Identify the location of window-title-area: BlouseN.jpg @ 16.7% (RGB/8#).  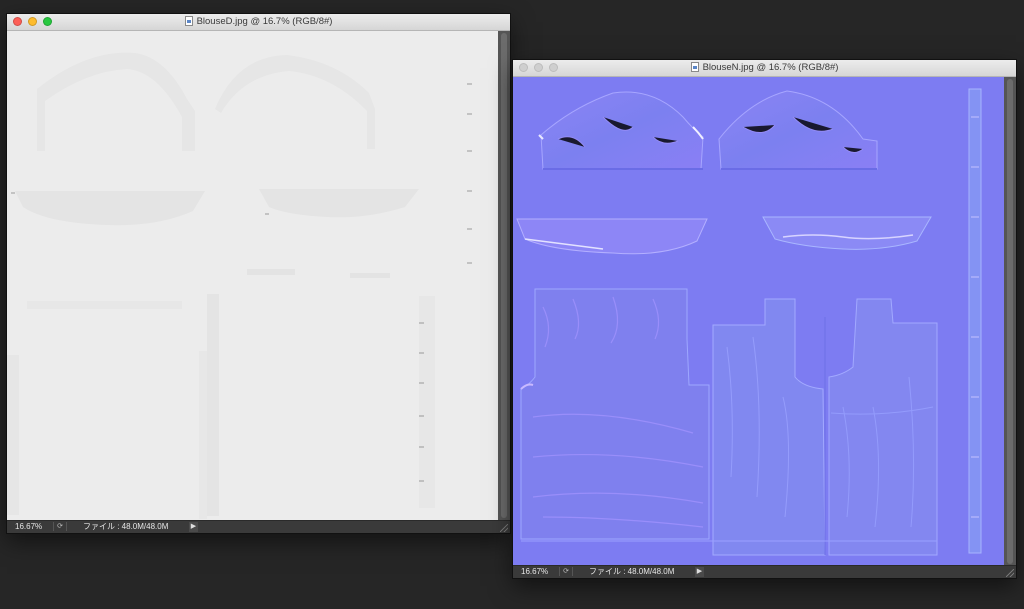
(764, 68).